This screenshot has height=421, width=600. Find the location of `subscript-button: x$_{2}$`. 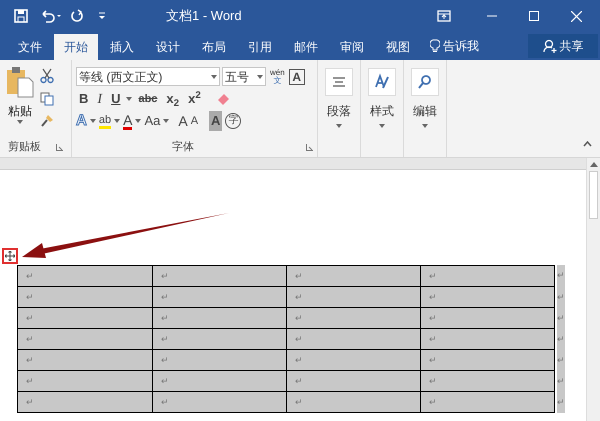

subscript-button: x$_{2}$ is located at coordinates (172, 99).